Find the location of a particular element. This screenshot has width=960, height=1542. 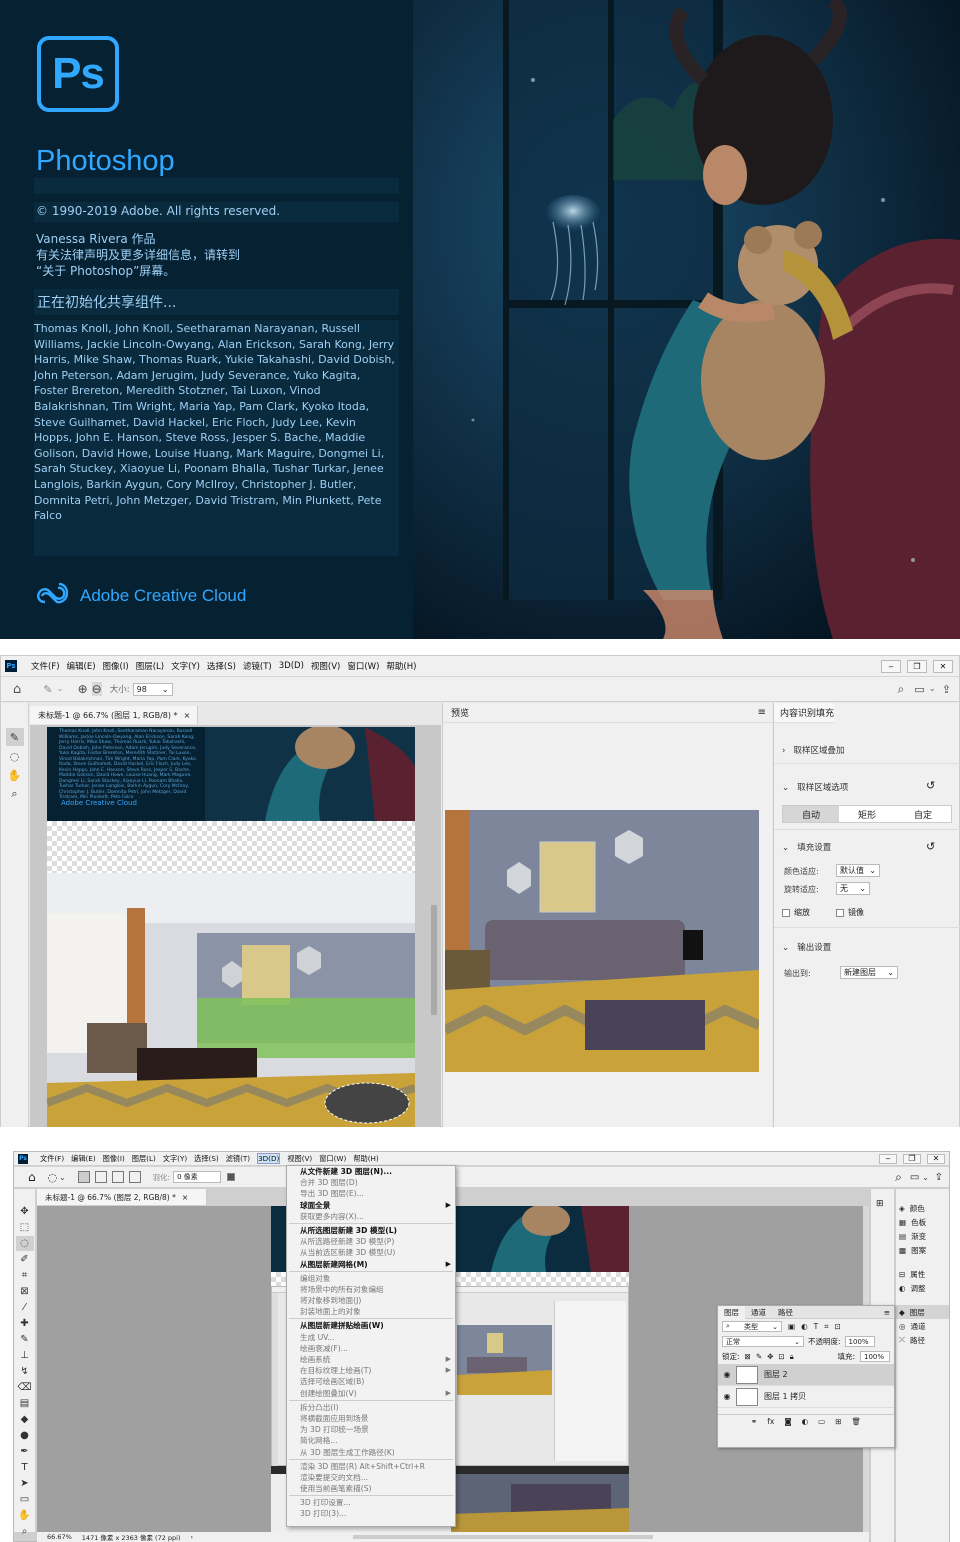

lasso-preset-icon: ◌ is located at coordinates (53, 1177).